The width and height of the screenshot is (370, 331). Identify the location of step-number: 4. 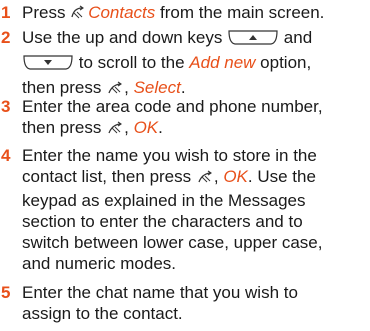
(6, 155).